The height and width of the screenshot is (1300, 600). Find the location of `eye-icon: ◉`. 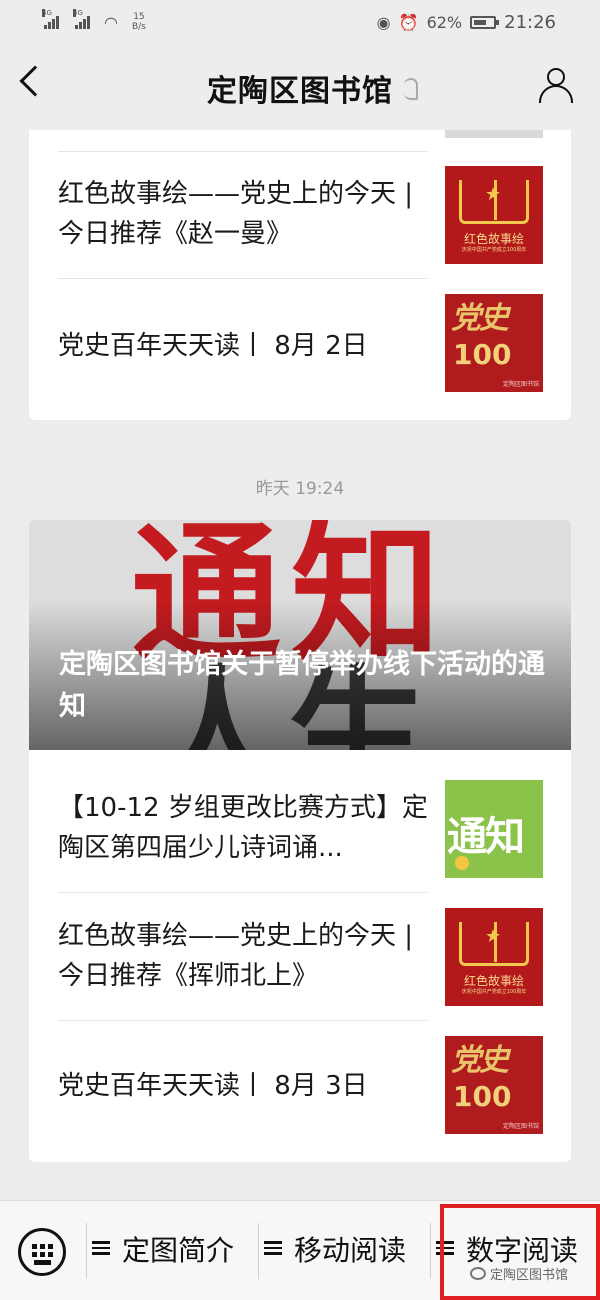

eye-icon: ◉ is located at coordinates (383, 22).